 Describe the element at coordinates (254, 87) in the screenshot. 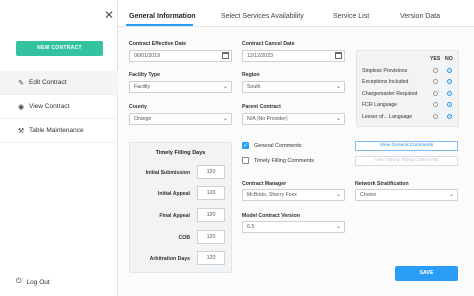

I see `region-value: South` at that location.